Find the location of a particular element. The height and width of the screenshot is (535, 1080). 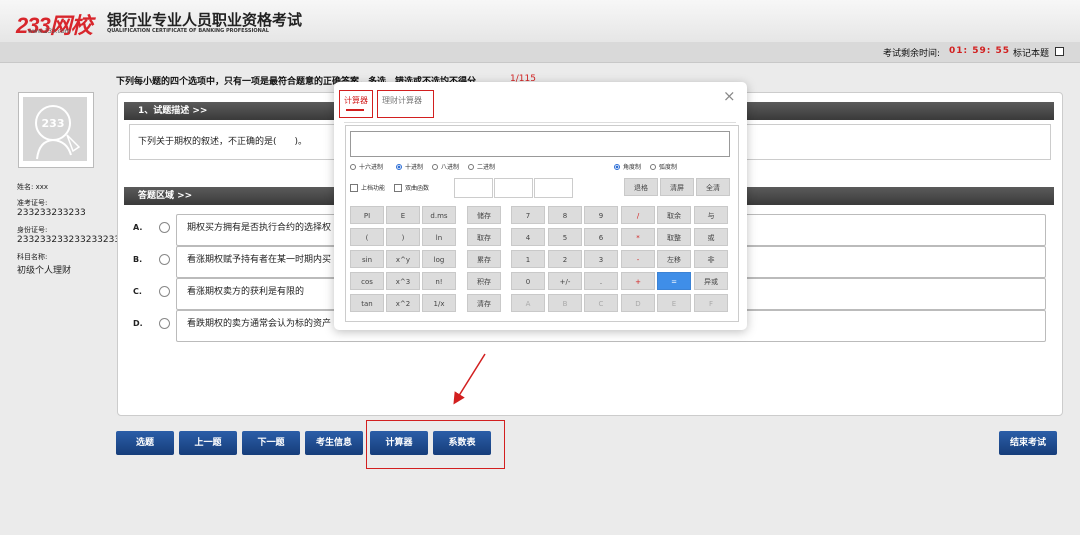

calc-key: 7 is located at coordinates (528, 215).